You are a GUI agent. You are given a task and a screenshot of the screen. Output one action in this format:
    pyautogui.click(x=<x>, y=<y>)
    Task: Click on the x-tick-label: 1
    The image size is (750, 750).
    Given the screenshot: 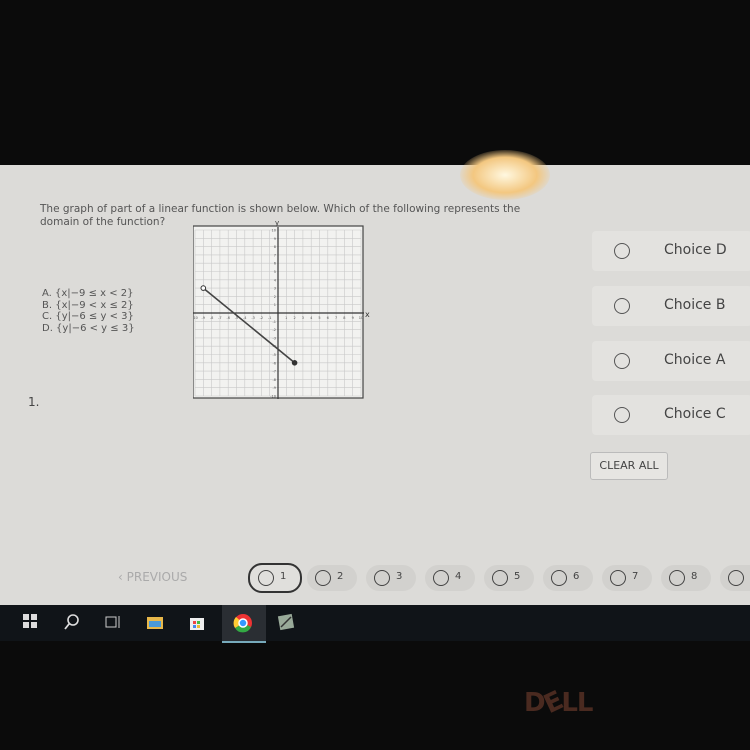 What is the action you would take?
    pyautogui.click(x=286, y=318)
    